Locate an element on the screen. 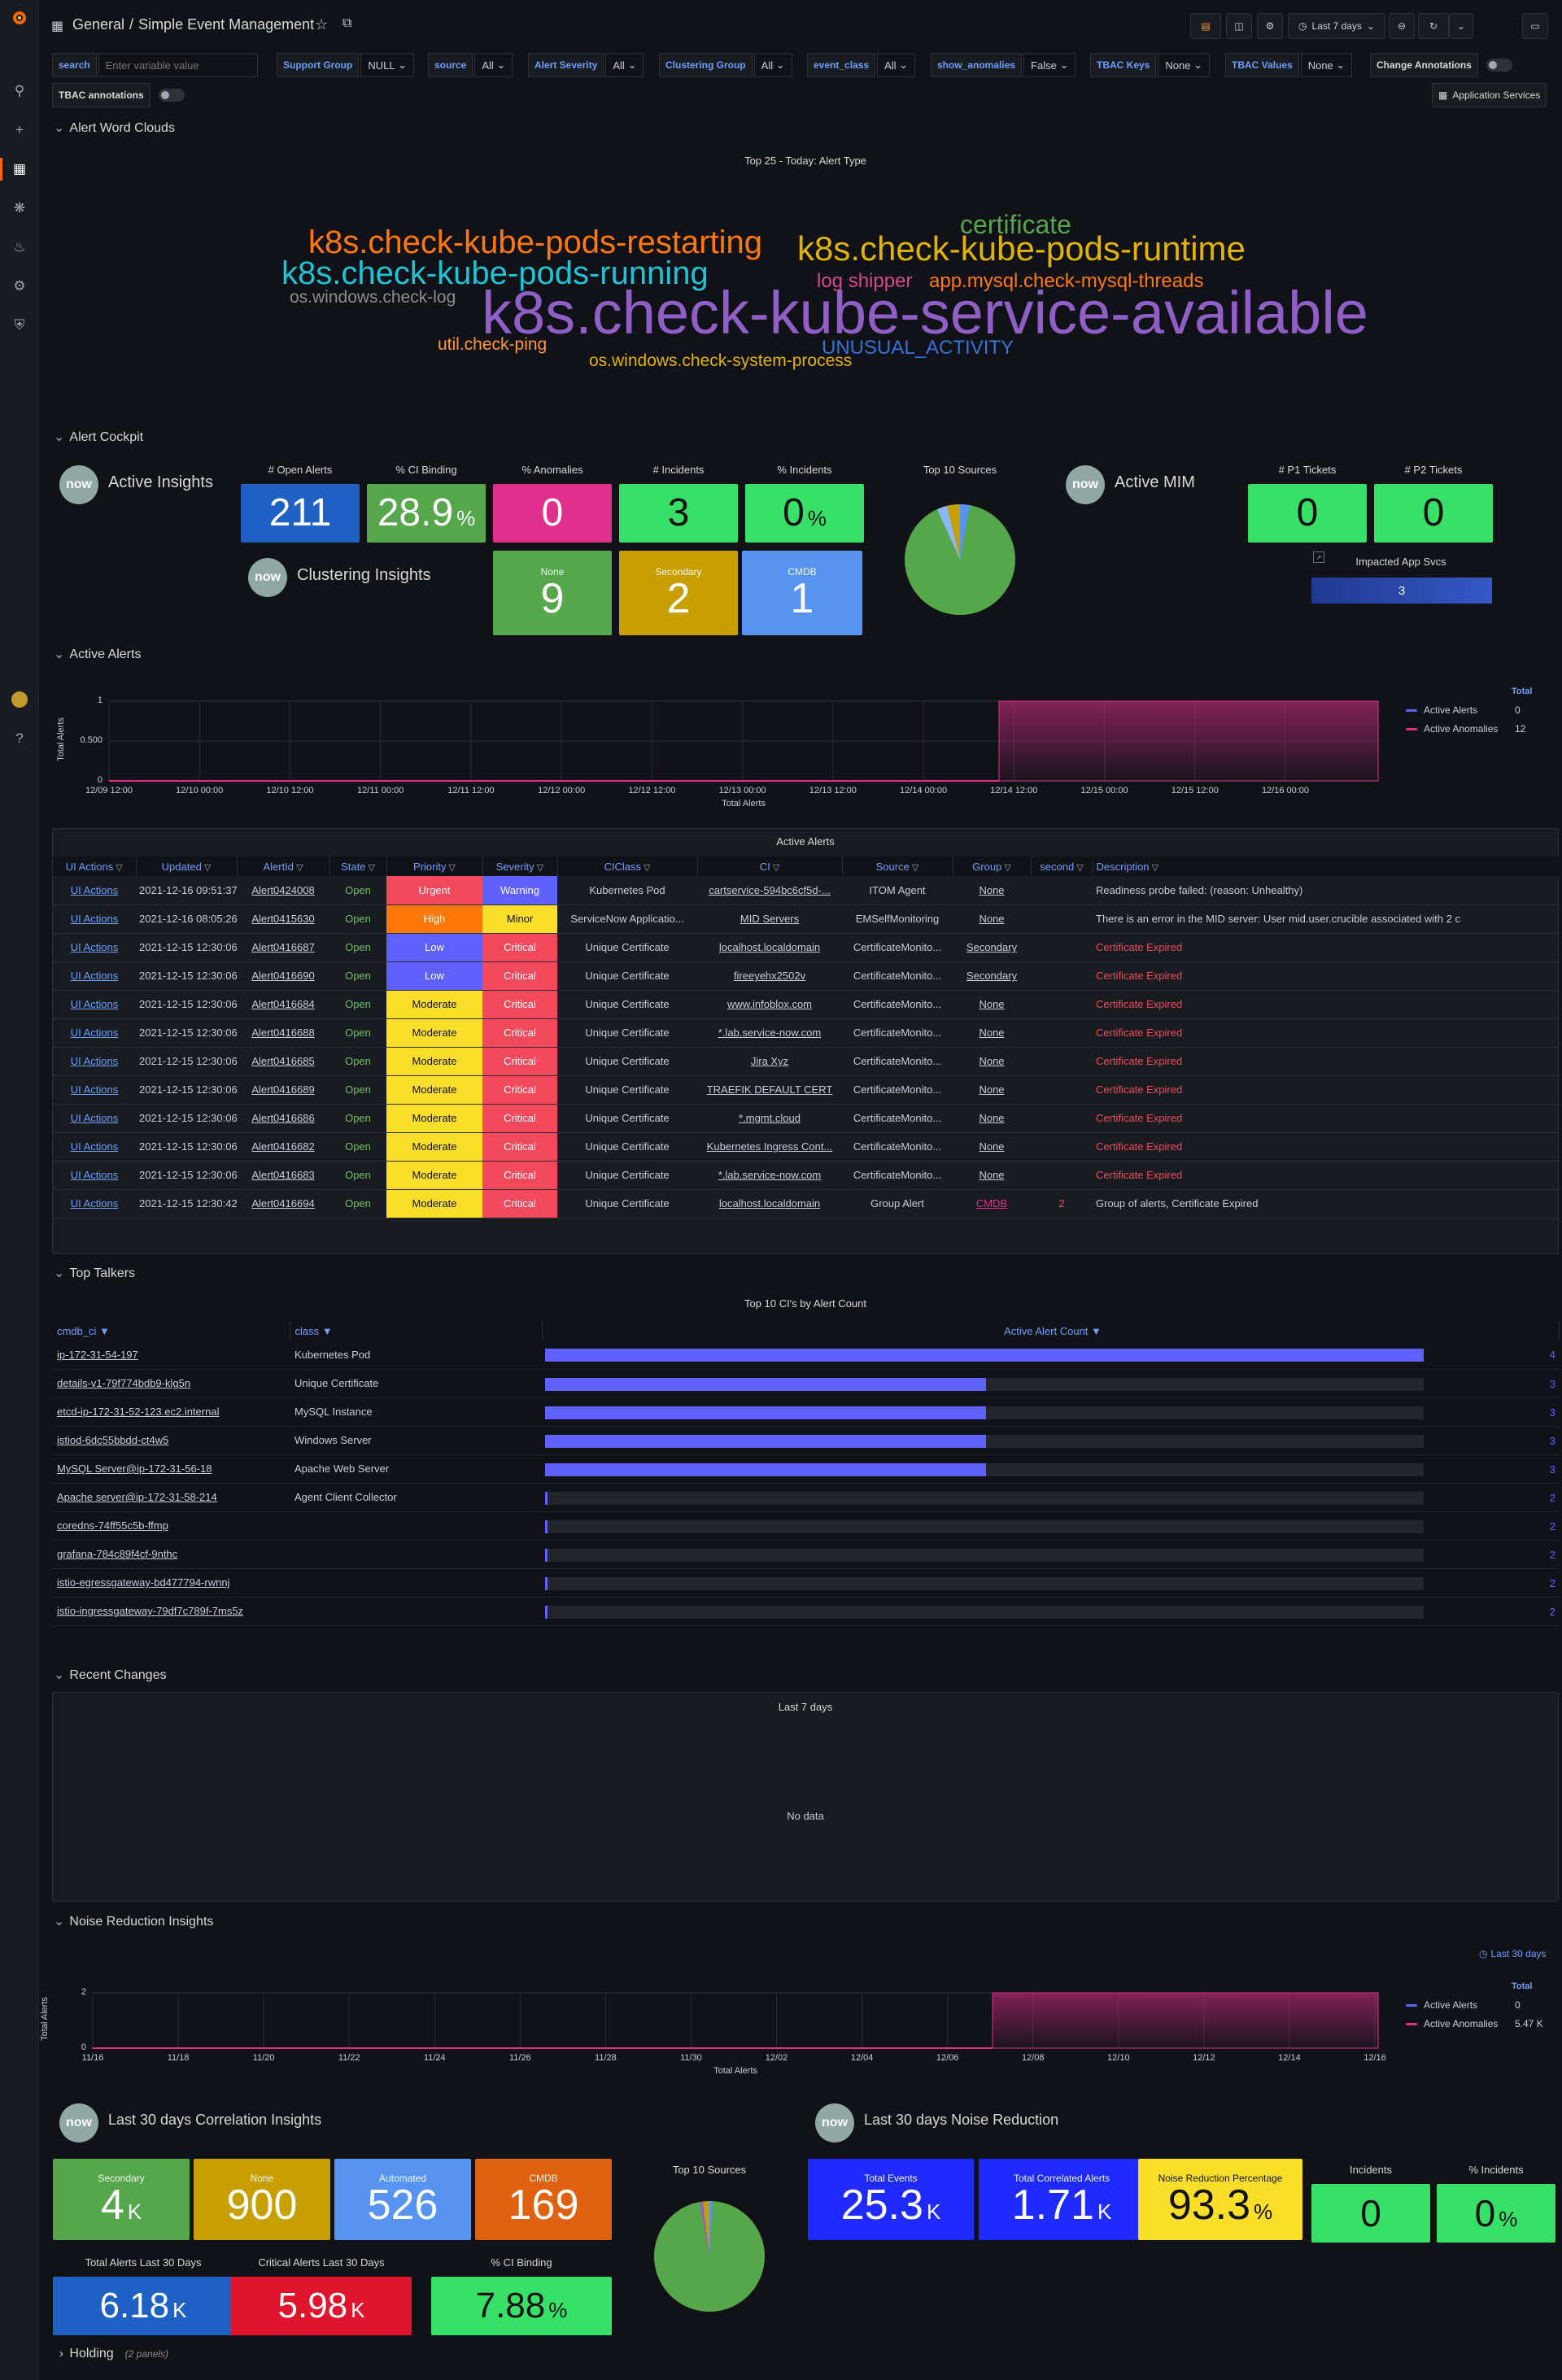 Image resolution: width=1562 pixels, height=2380 pixels. column-header: cmdb_ci ▼ is located at coordinates (171, 1330).